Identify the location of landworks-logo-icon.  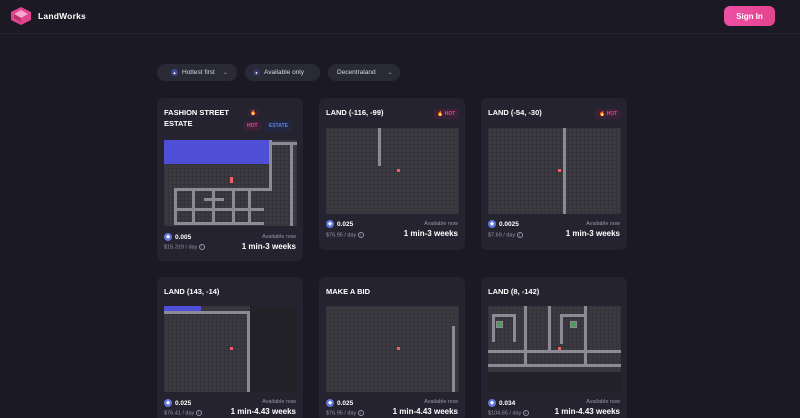
(21, 16).